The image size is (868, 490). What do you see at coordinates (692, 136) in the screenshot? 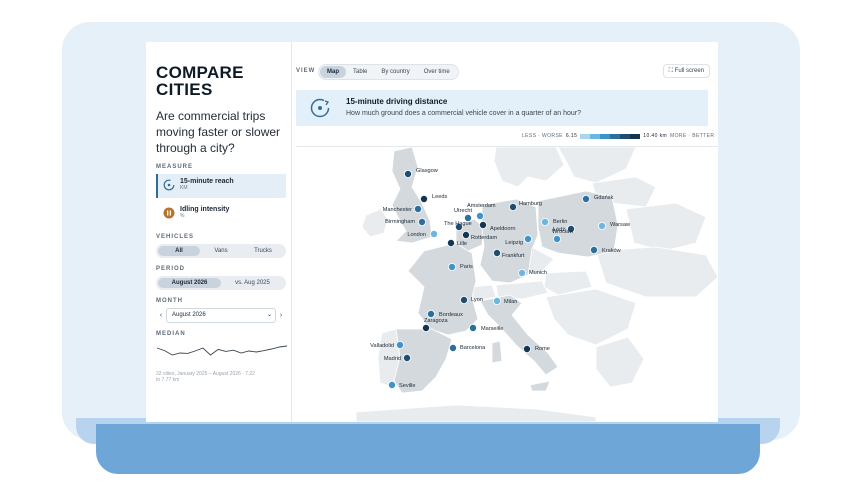
I see `legend-right-label: MORE · BETTER` at bounding box center [692, 136].